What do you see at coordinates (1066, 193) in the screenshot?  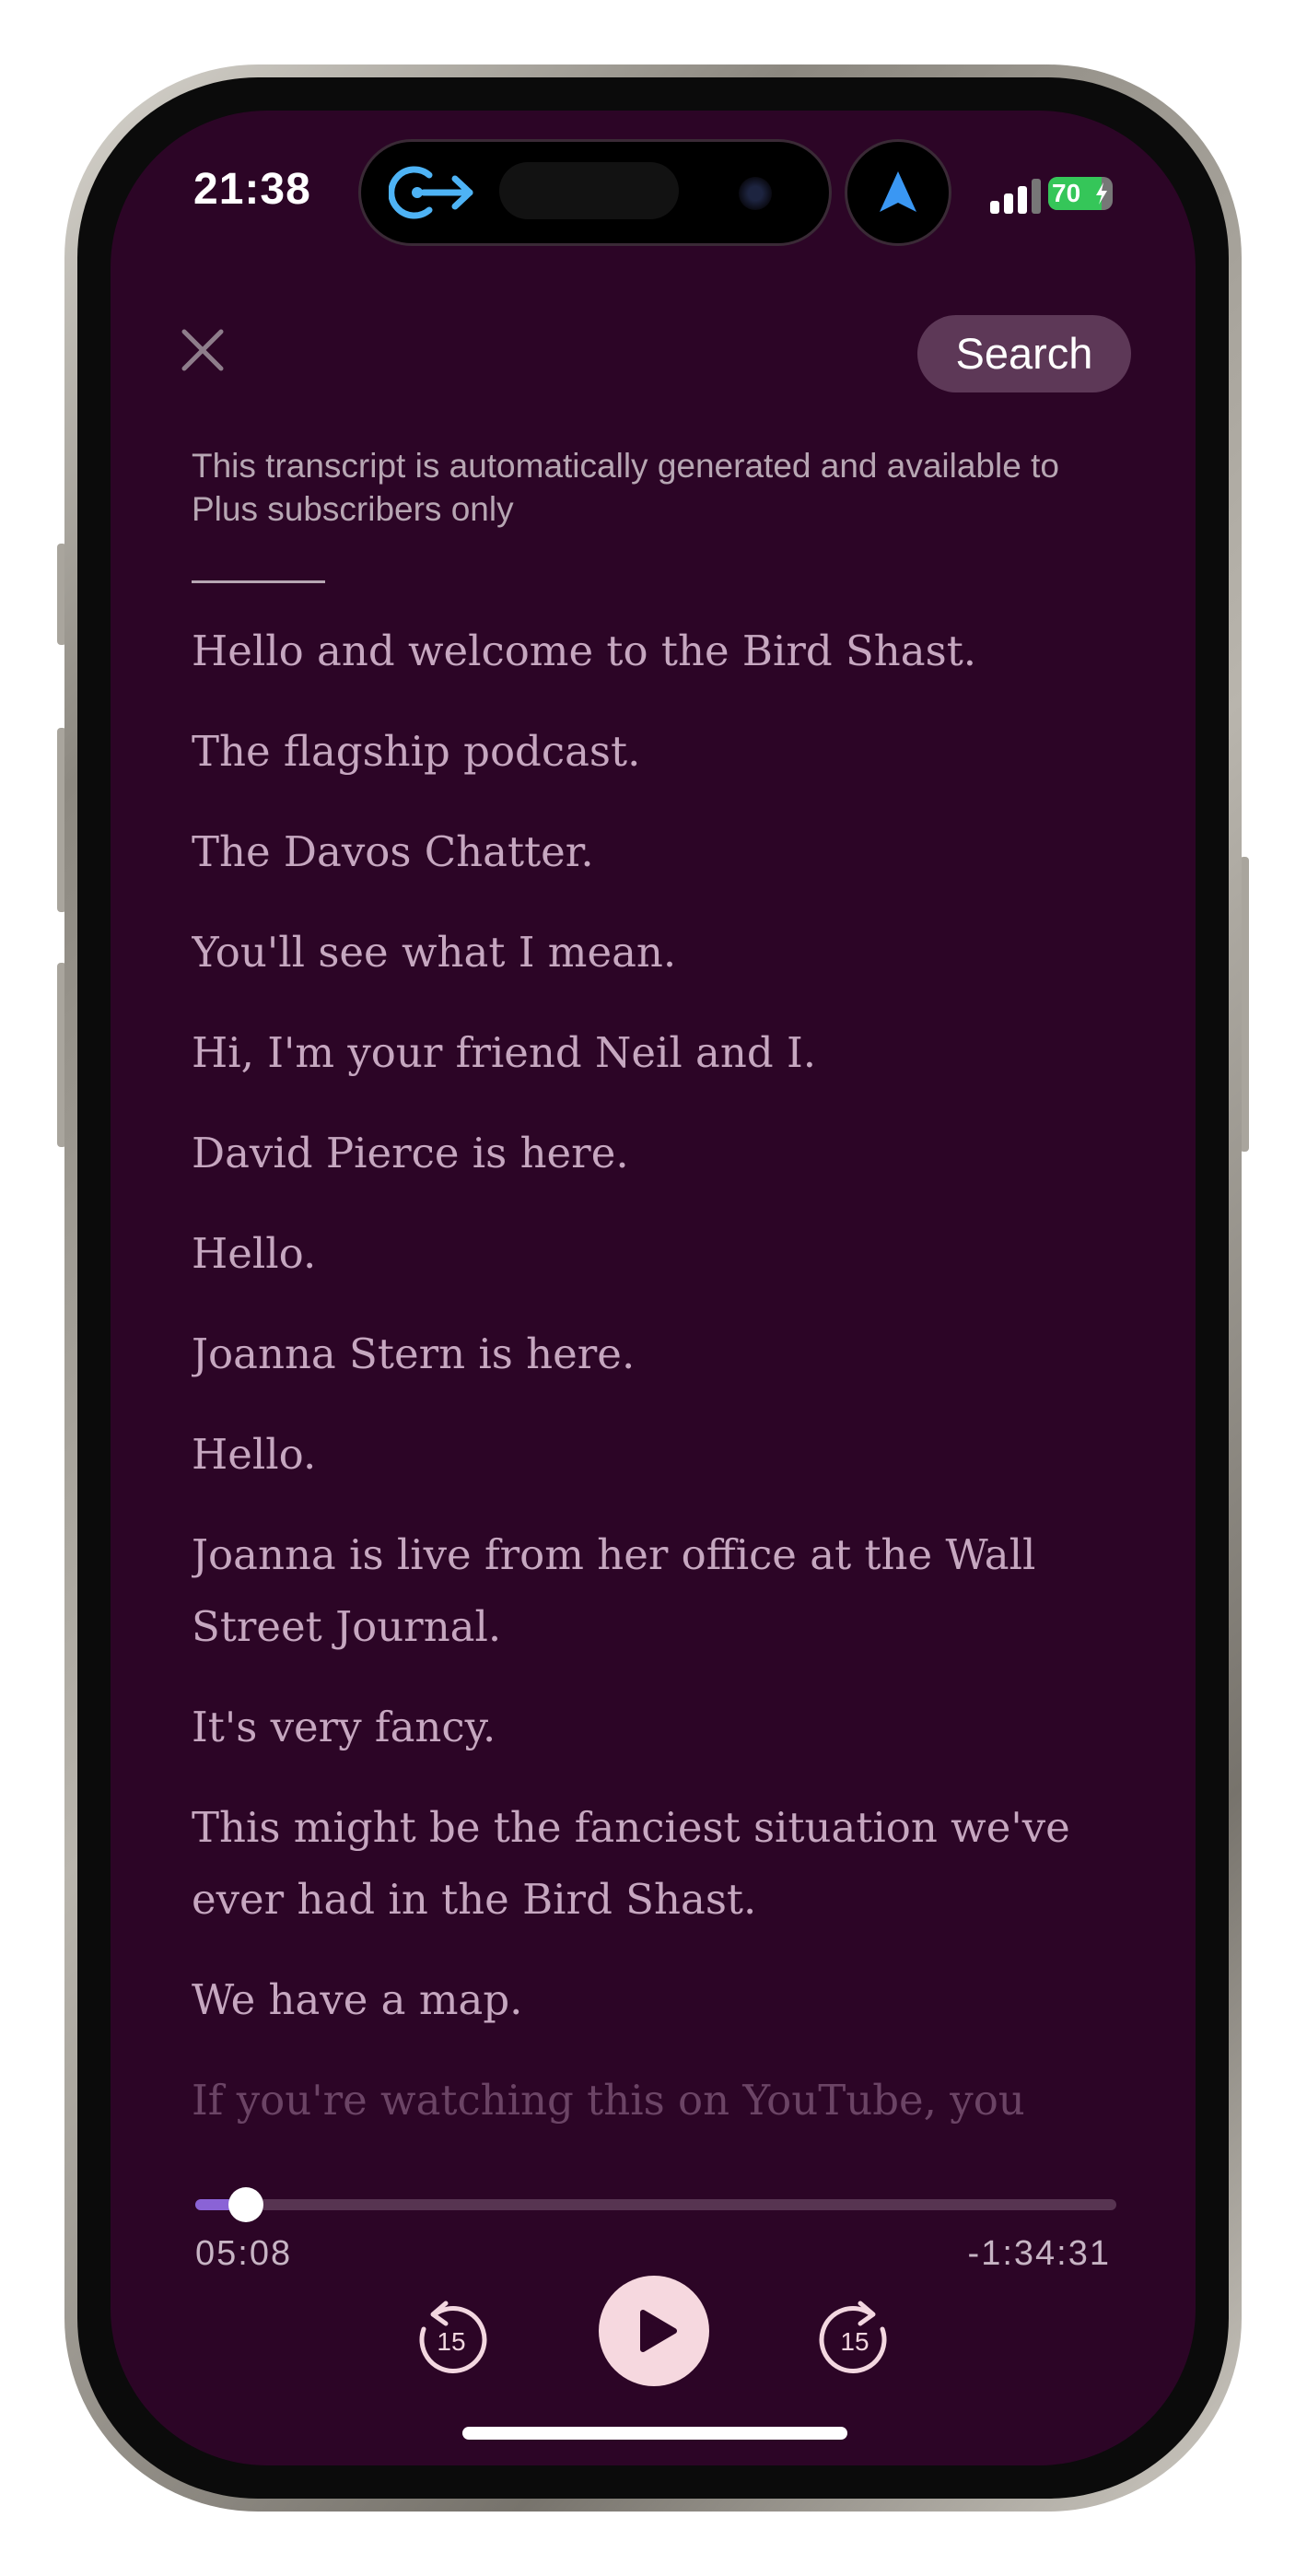 I see `battery-level: 70` at bounding box center [1066, 193].